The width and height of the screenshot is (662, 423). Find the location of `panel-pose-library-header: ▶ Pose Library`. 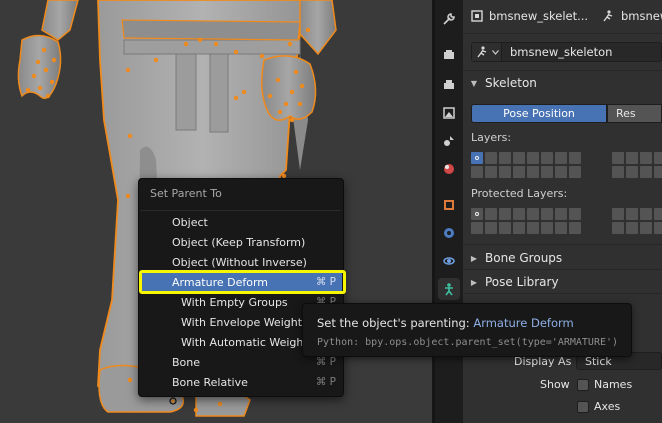

panel-pose-library-header: ▶ Pose Library is located at coordinates (562, 282).